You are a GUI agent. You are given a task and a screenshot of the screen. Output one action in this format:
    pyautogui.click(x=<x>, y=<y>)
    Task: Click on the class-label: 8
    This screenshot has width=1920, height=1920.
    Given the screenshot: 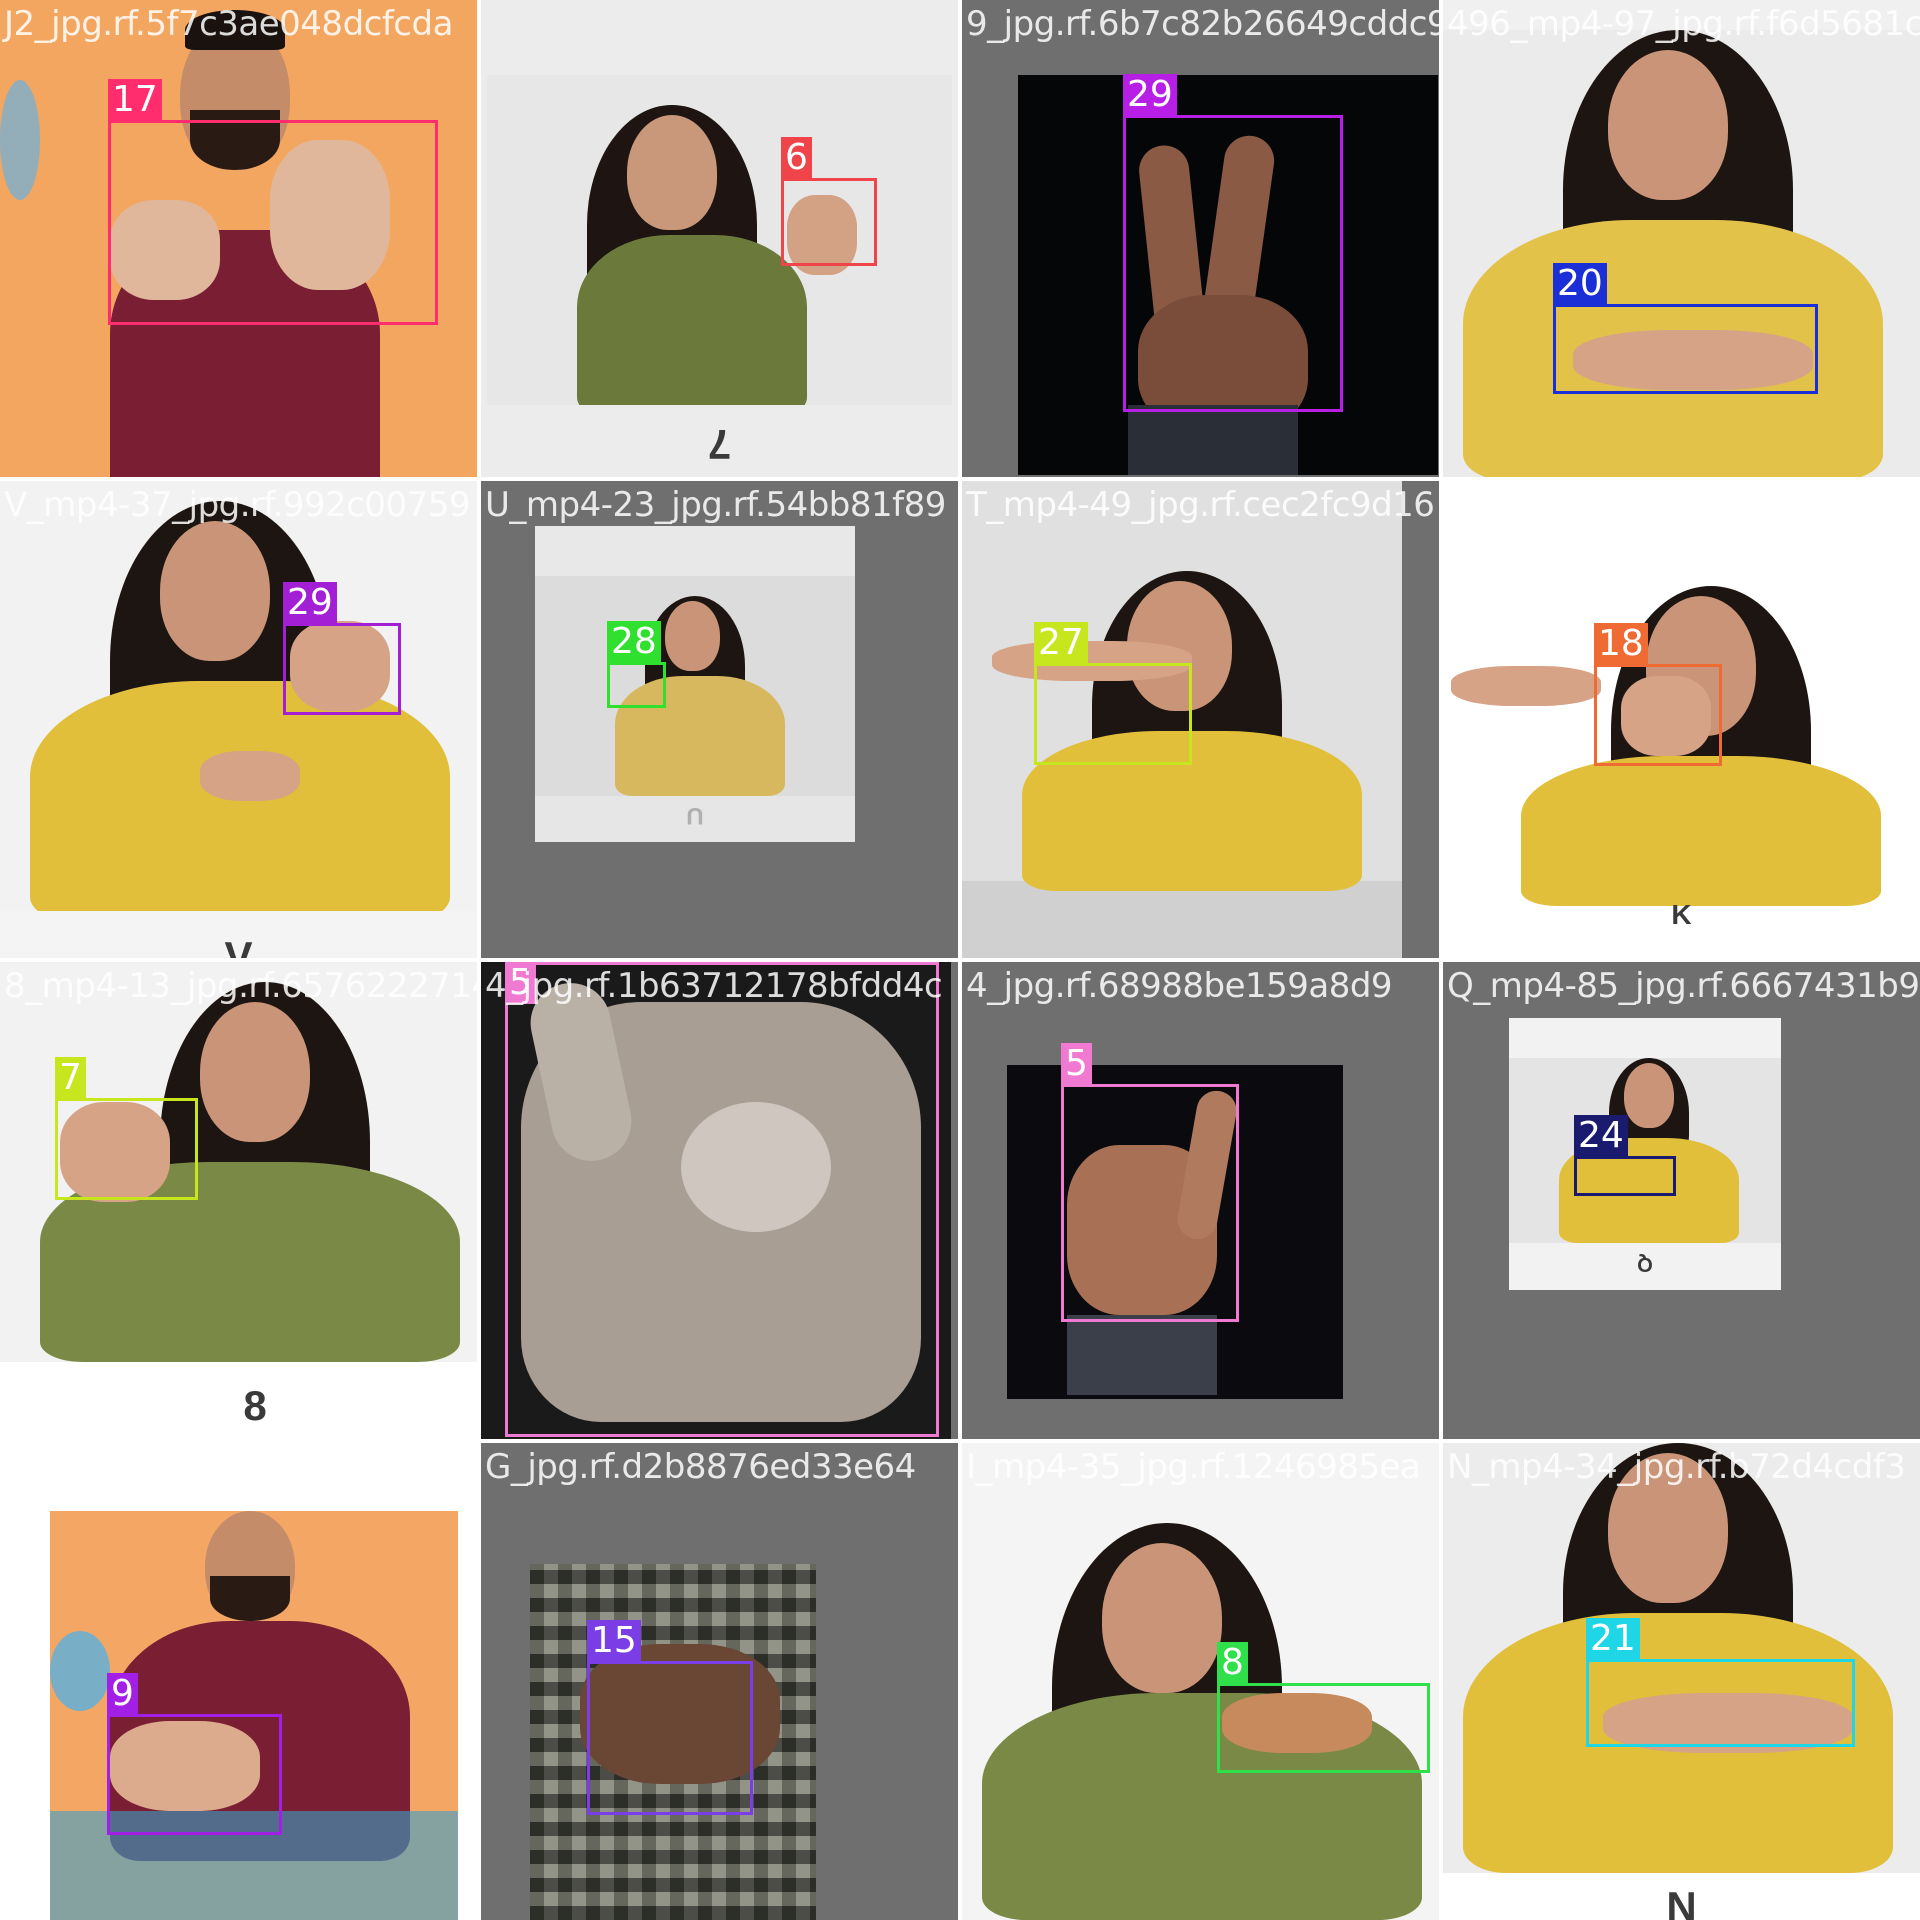 What is the action you would take?
    pyautogui.click(x=1232, y=1663)
    